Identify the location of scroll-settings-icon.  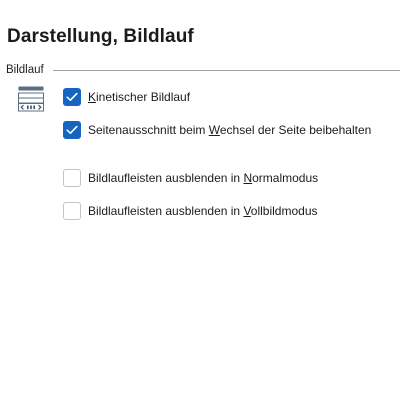
(31, 99).